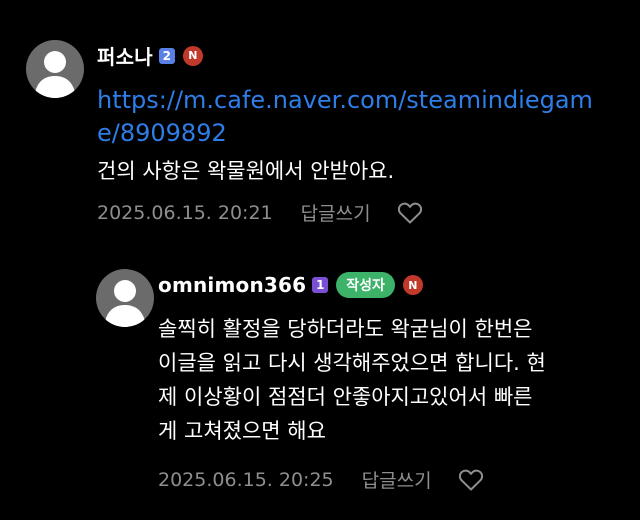 The width and height of the screenshot is (640, 520). I want to click on comment-text-line: 솔찍히 활정을 당하더라도 왁굳님이 한번은, so click(345, 329).